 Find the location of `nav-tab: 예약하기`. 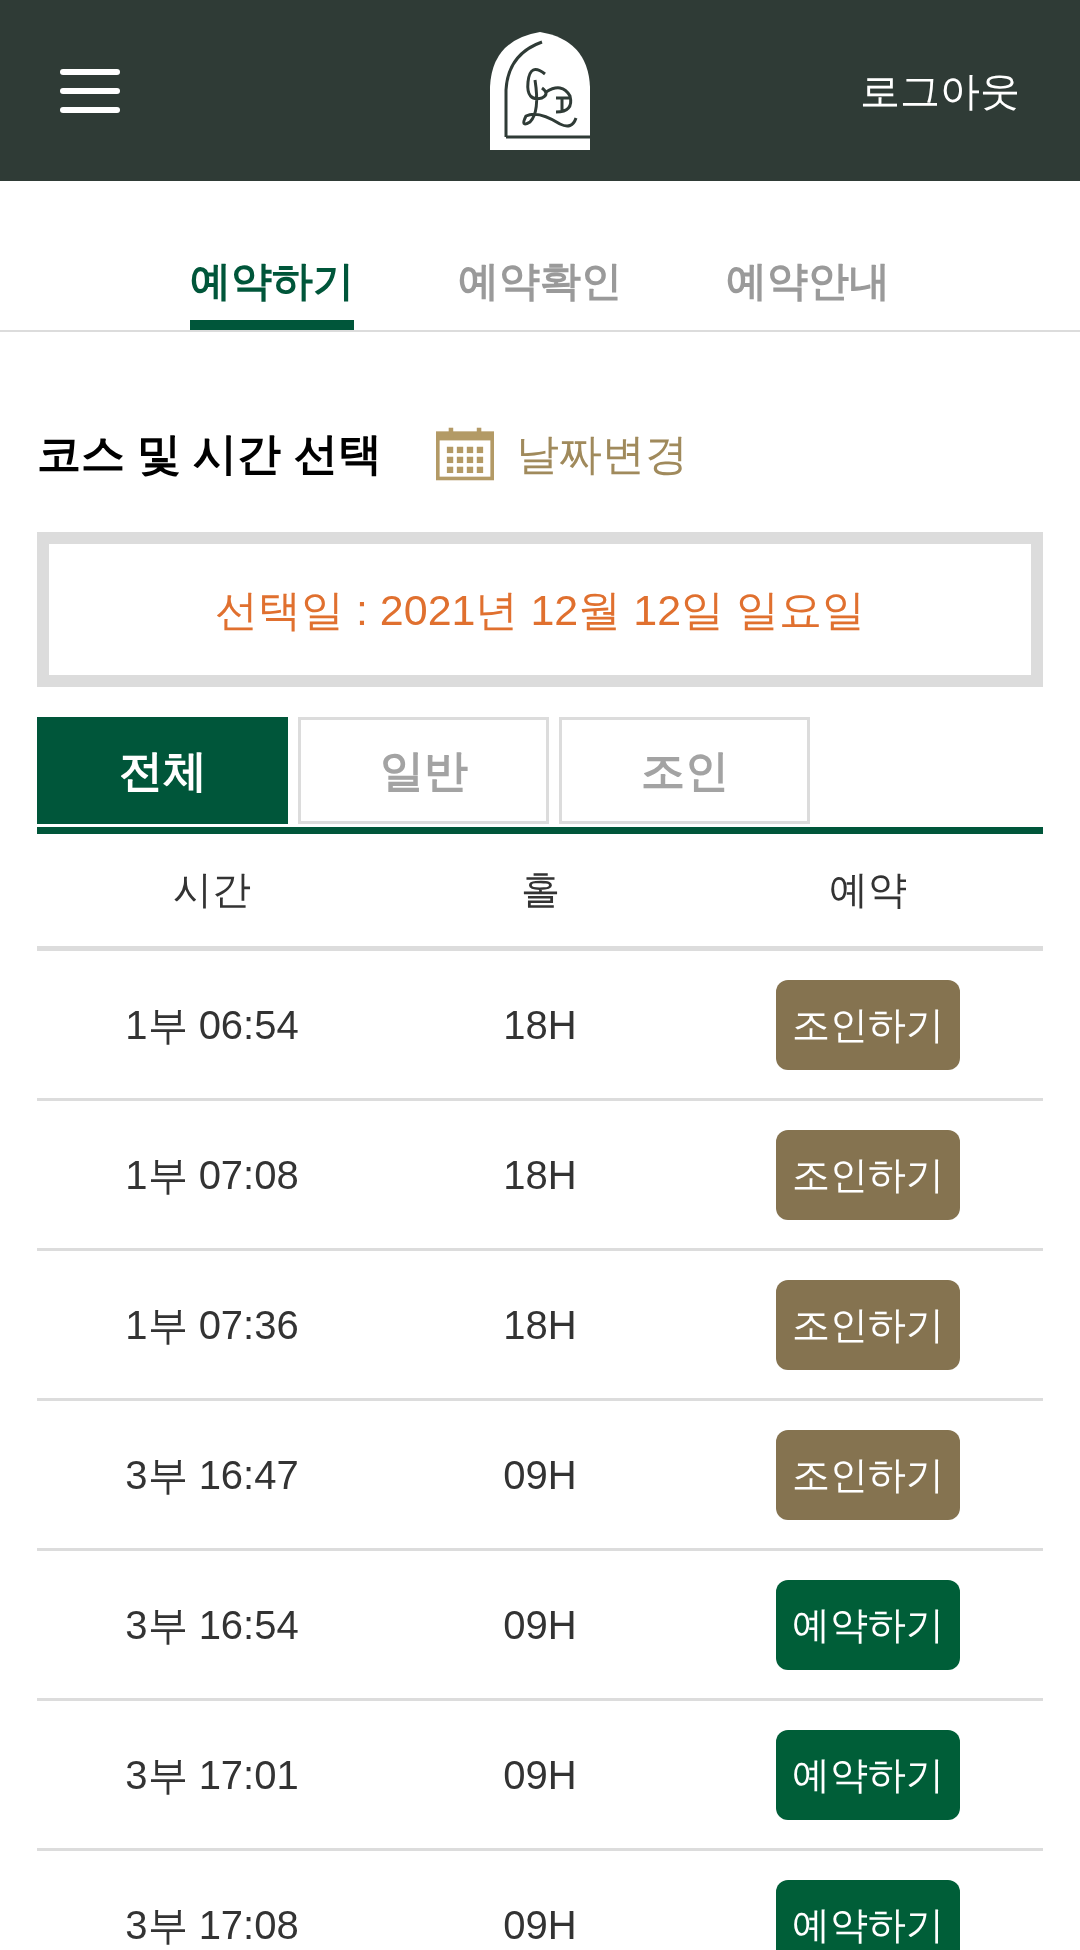

nav-tab: 예약하기 is located at coordinates (272, 255).